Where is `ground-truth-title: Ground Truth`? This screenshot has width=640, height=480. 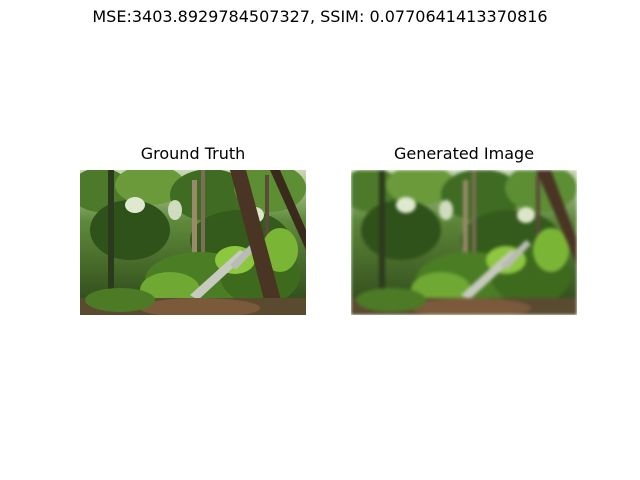
ground-truth-title: Ground Truth is located at coordinates (193, 153).